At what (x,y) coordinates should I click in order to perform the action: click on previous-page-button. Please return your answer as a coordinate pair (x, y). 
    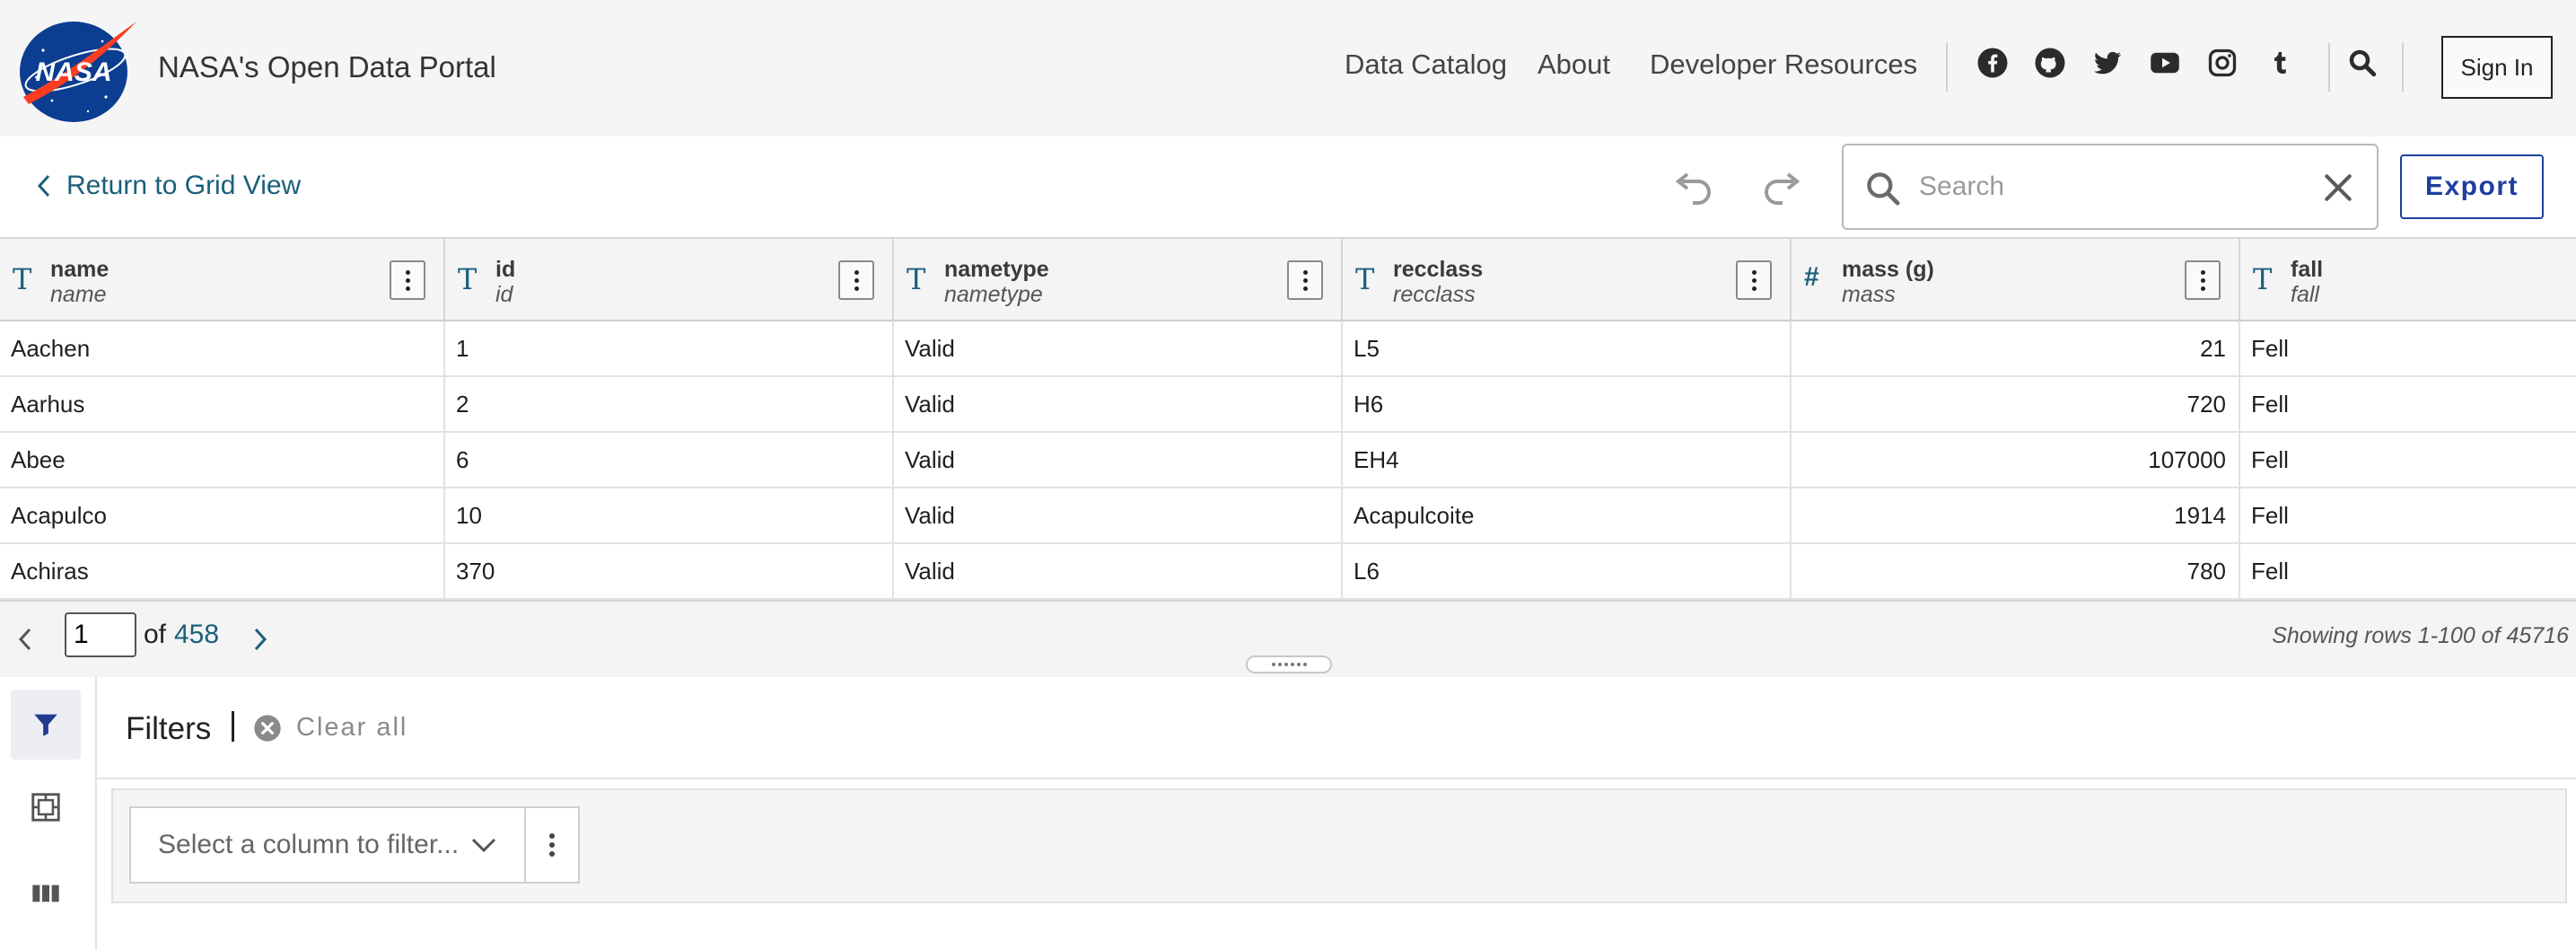
    Looking at the image, I should click on (25, 639).